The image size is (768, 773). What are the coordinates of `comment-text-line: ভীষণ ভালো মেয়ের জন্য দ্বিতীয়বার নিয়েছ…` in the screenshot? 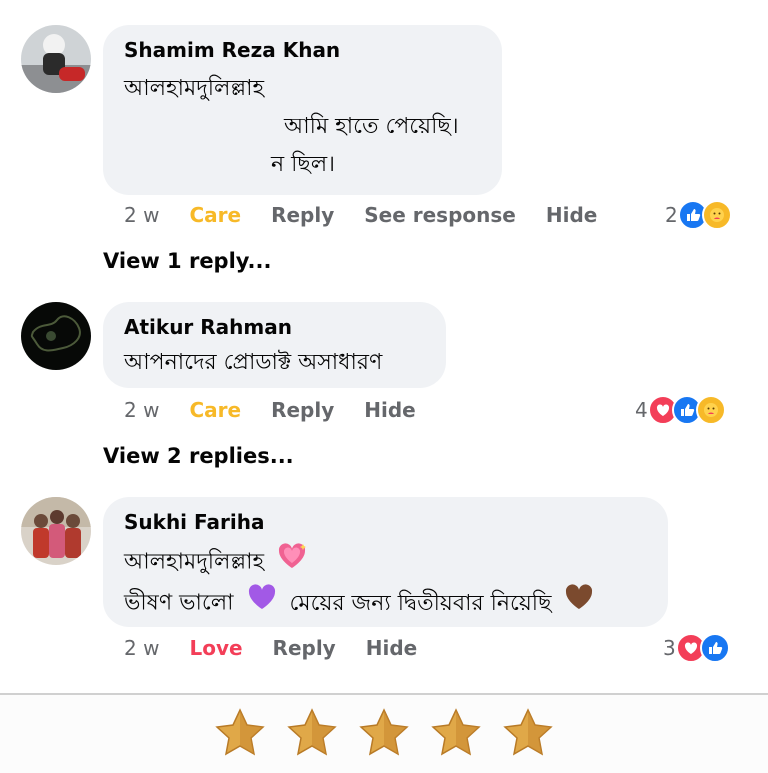 It's located at (386, 603).